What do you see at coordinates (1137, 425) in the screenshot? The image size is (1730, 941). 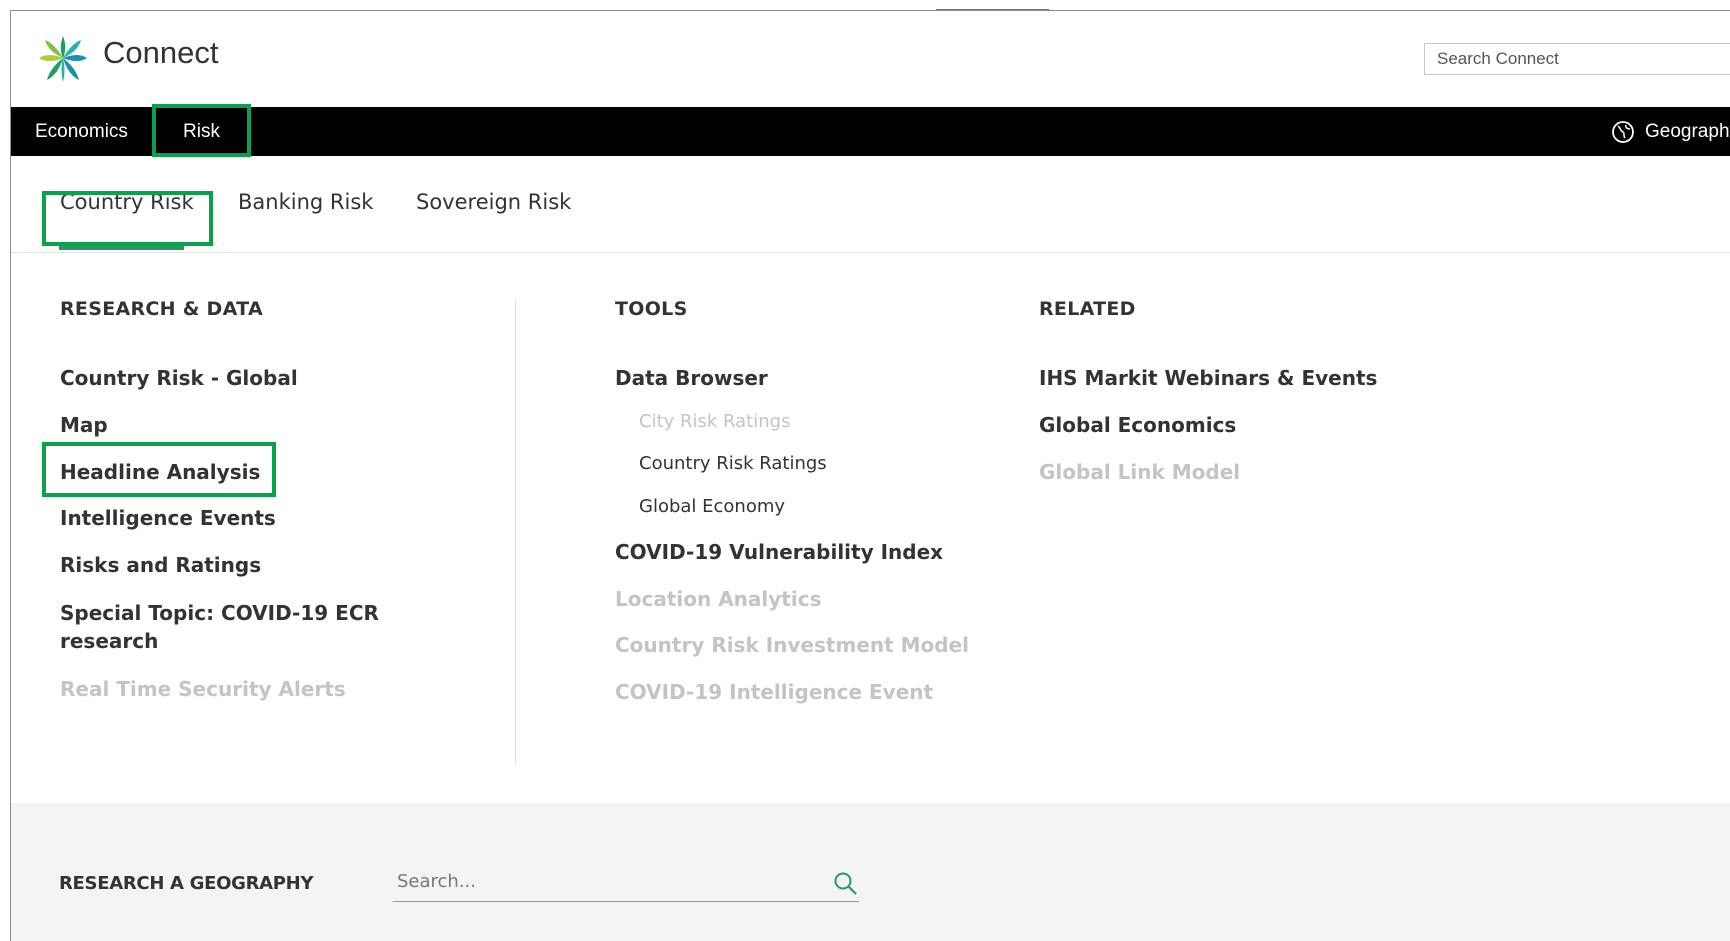 I see `link-global-economics: Global Economics` at bounding box center [1137, 425].